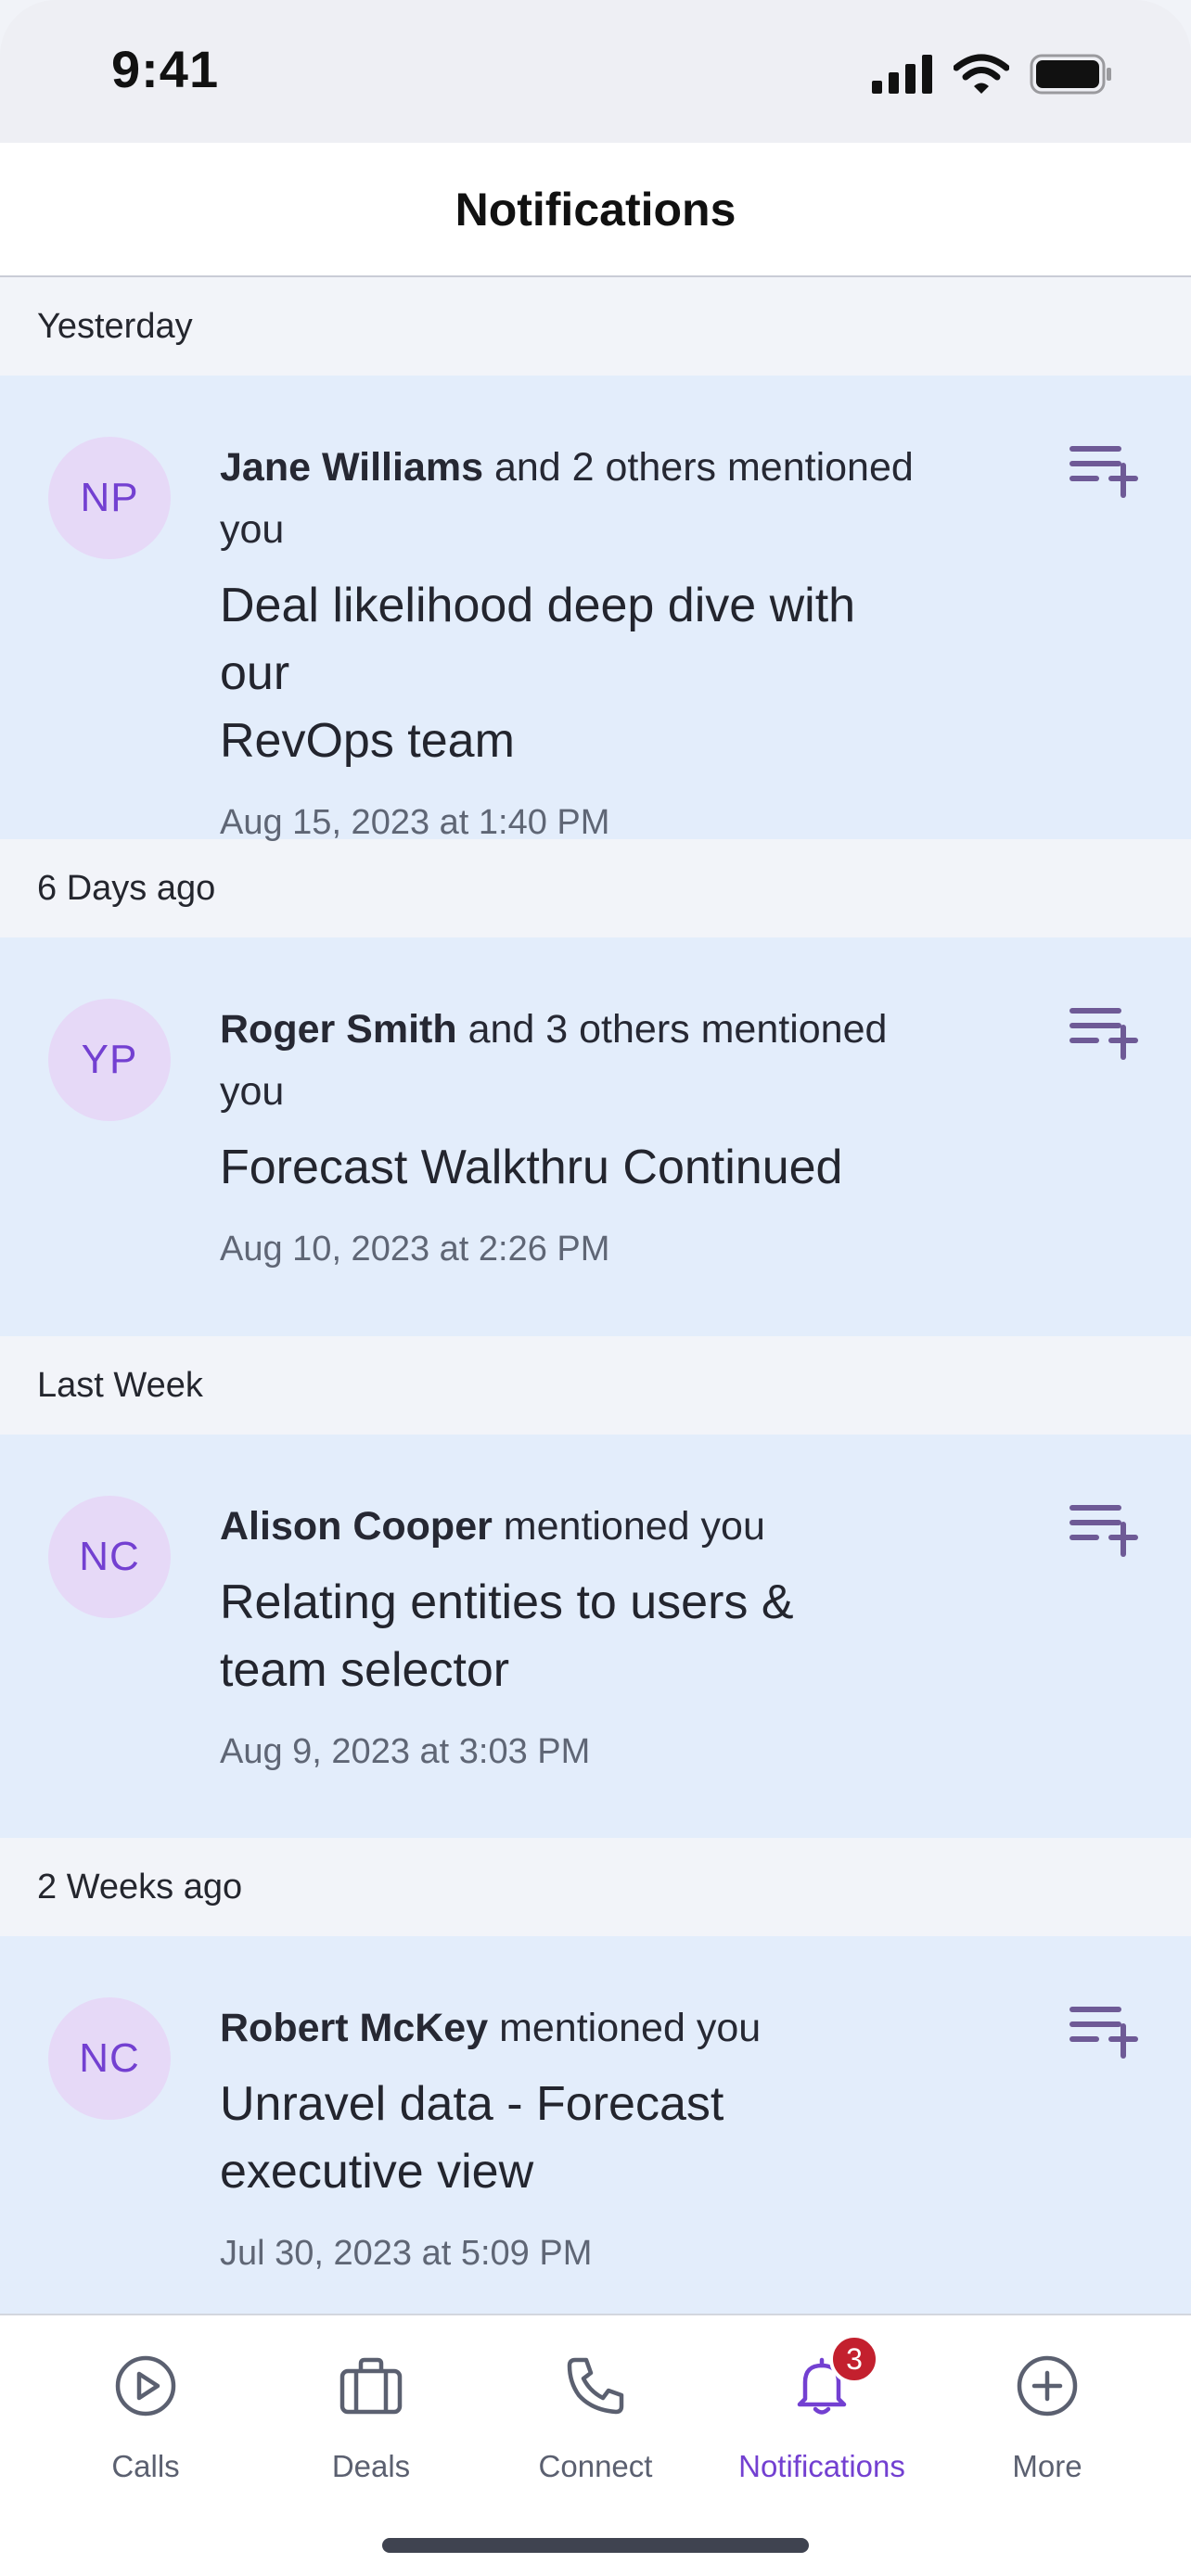  I want to click on subject-line: team selector, so click(365, 1670).